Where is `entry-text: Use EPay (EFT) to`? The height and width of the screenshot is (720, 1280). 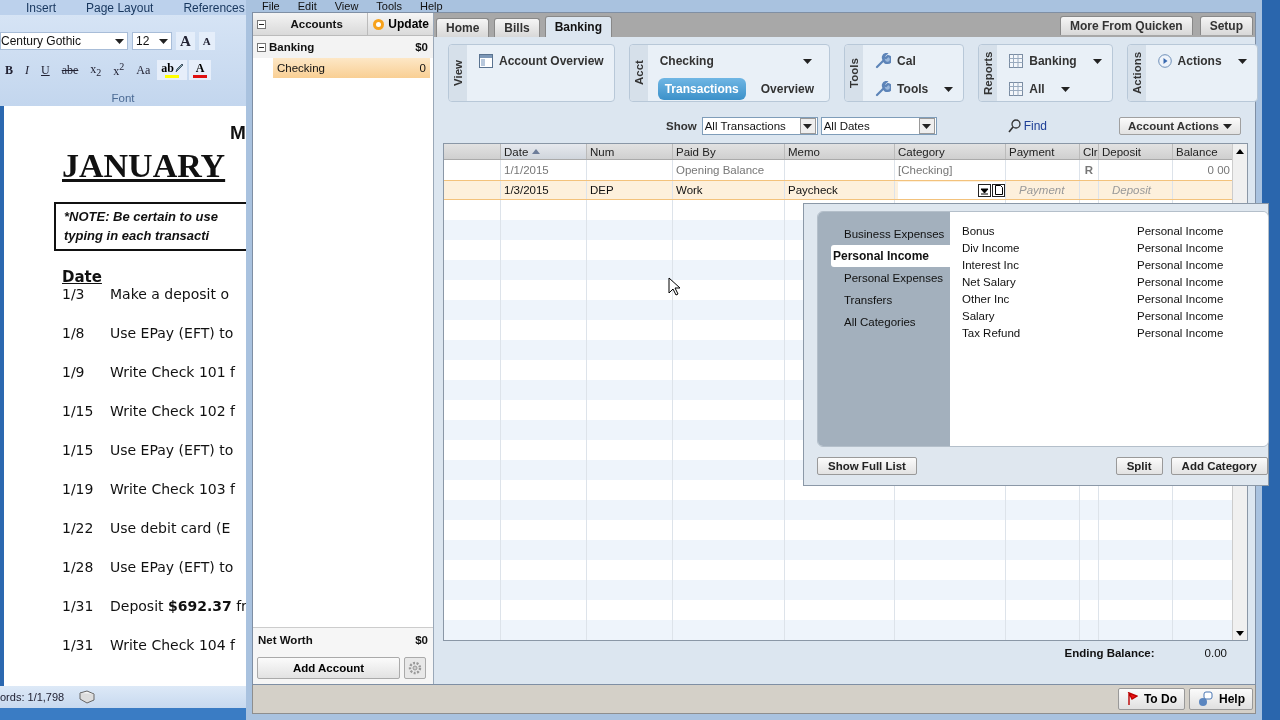
entry-text: Use EPay (EFT) to is located at coordinates (172, 333).